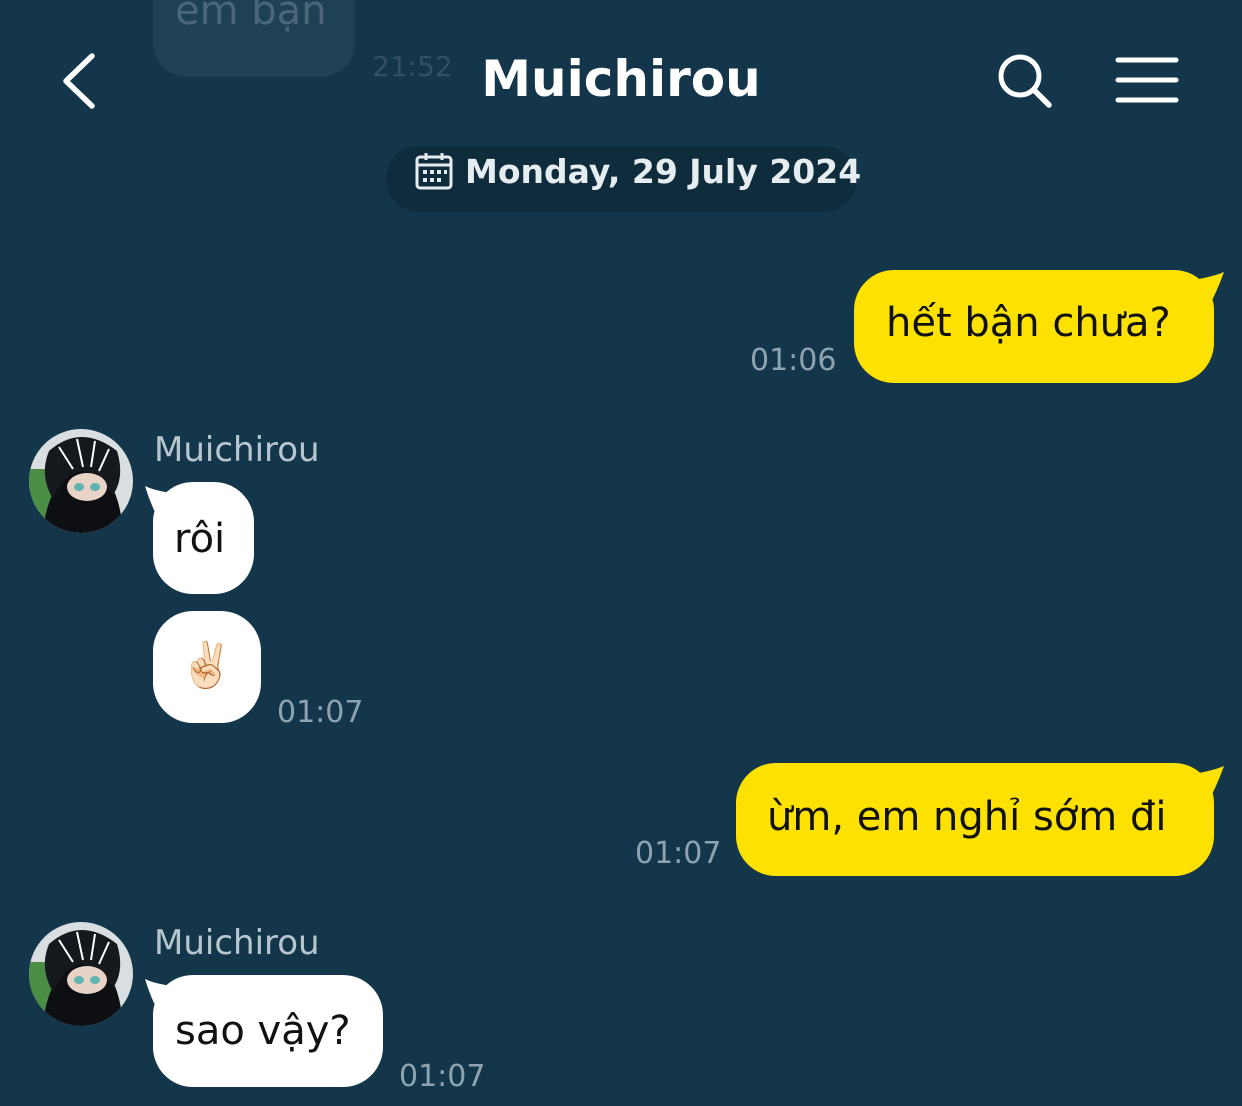  Describe the element at coordinates (1028, 323) in the screenshot. I see `message-text: hết bận chưa?` at that location.